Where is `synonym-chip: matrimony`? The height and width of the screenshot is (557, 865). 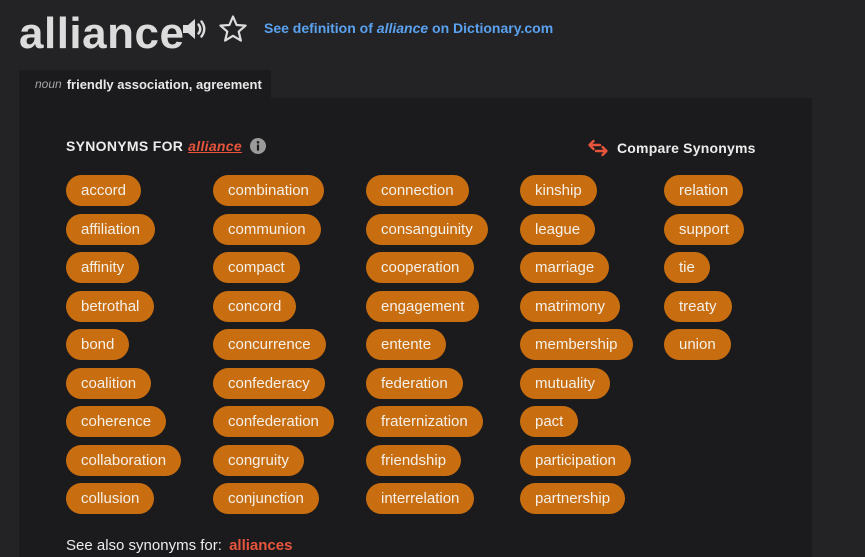
synonym-chip: matrimony is located at coordinates (570, 306).